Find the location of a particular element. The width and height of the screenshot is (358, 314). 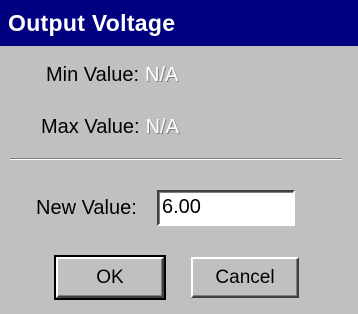

new-value-label: New Value: is located at coordinates (86, 208).